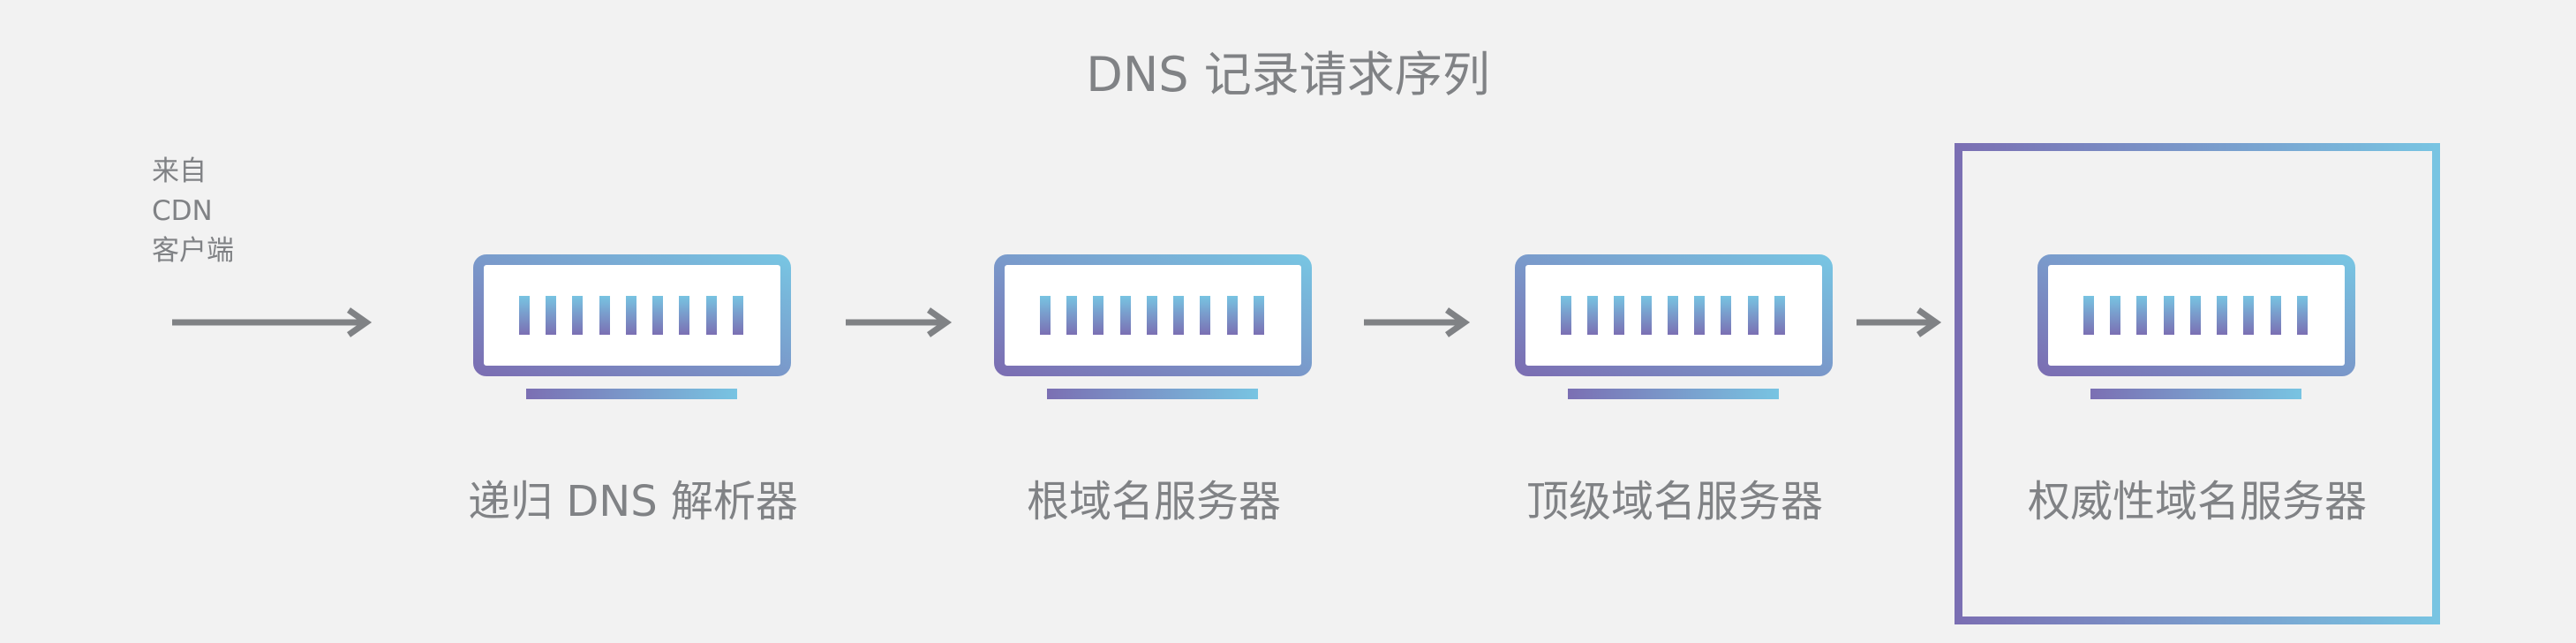 This screenshot has height=643, width=2576. Describe the element at coordinates (633, 501) in the screenshot. I see `recursive-resolver-label: 递归 DNS 解析器` at that location.